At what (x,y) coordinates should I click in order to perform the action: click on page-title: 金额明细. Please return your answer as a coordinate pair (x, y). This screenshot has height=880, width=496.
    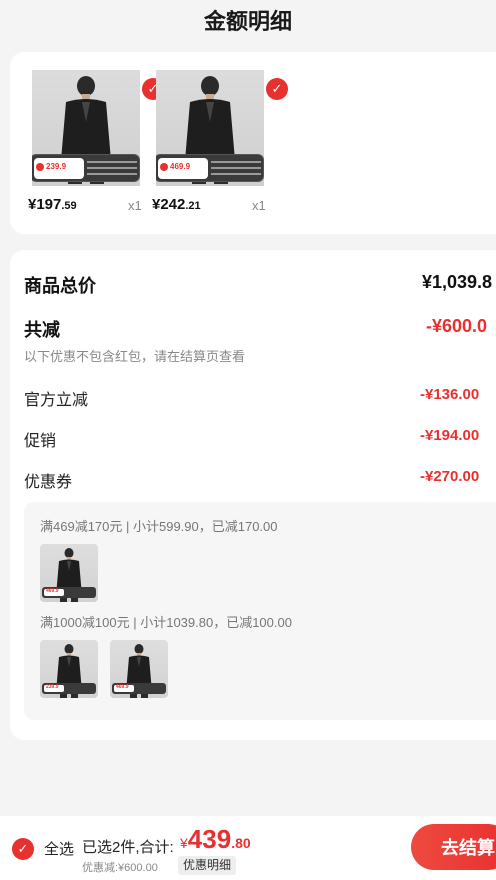
    Looking at the image, I should click on (247, 21).